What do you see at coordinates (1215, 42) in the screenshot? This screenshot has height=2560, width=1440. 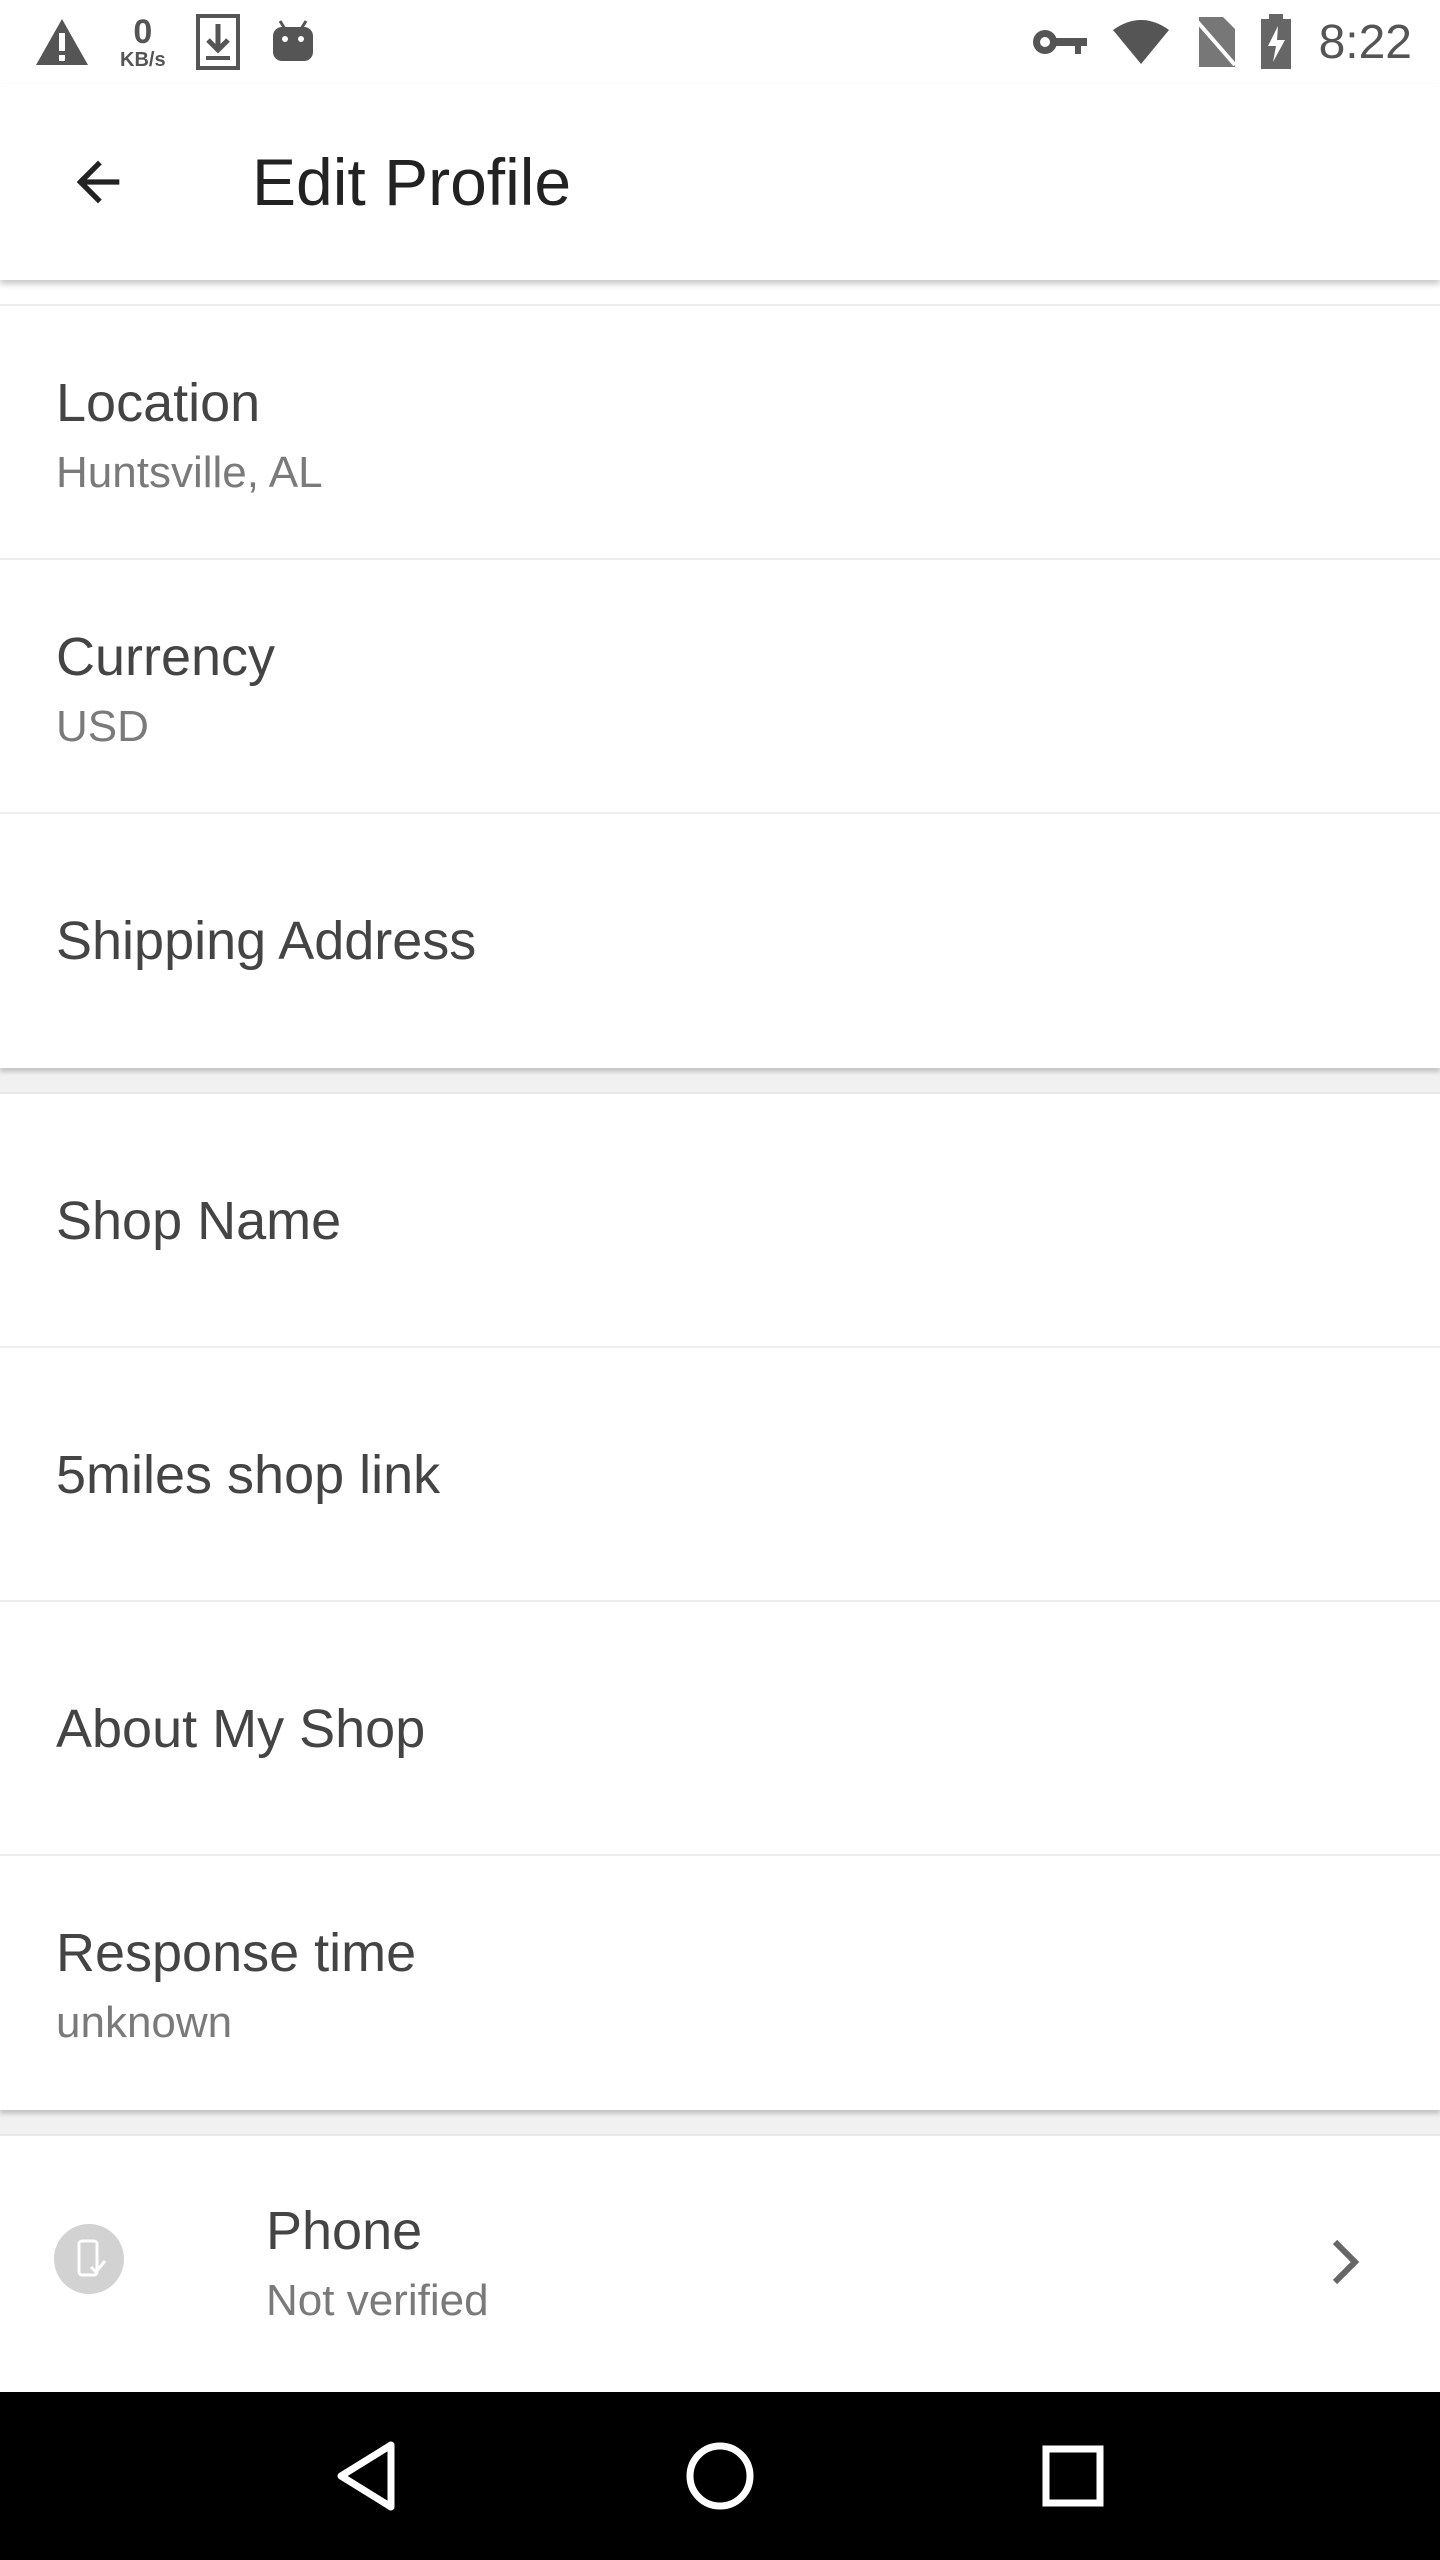 I see `no-sim-icon` at bounding box center [1215, 42].